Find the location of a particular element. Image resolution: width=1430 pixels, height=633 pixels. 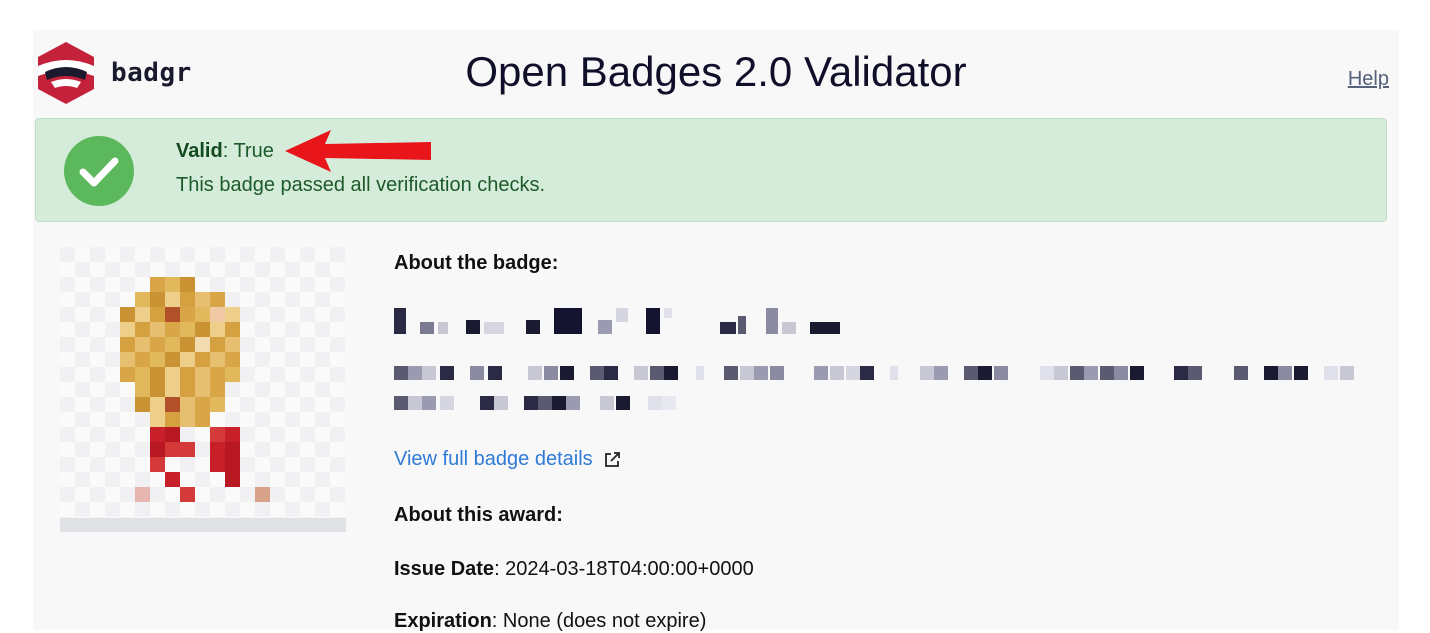

header: badgr Open Badges 2.0 Validator Help is located at coordinates (716, 74).